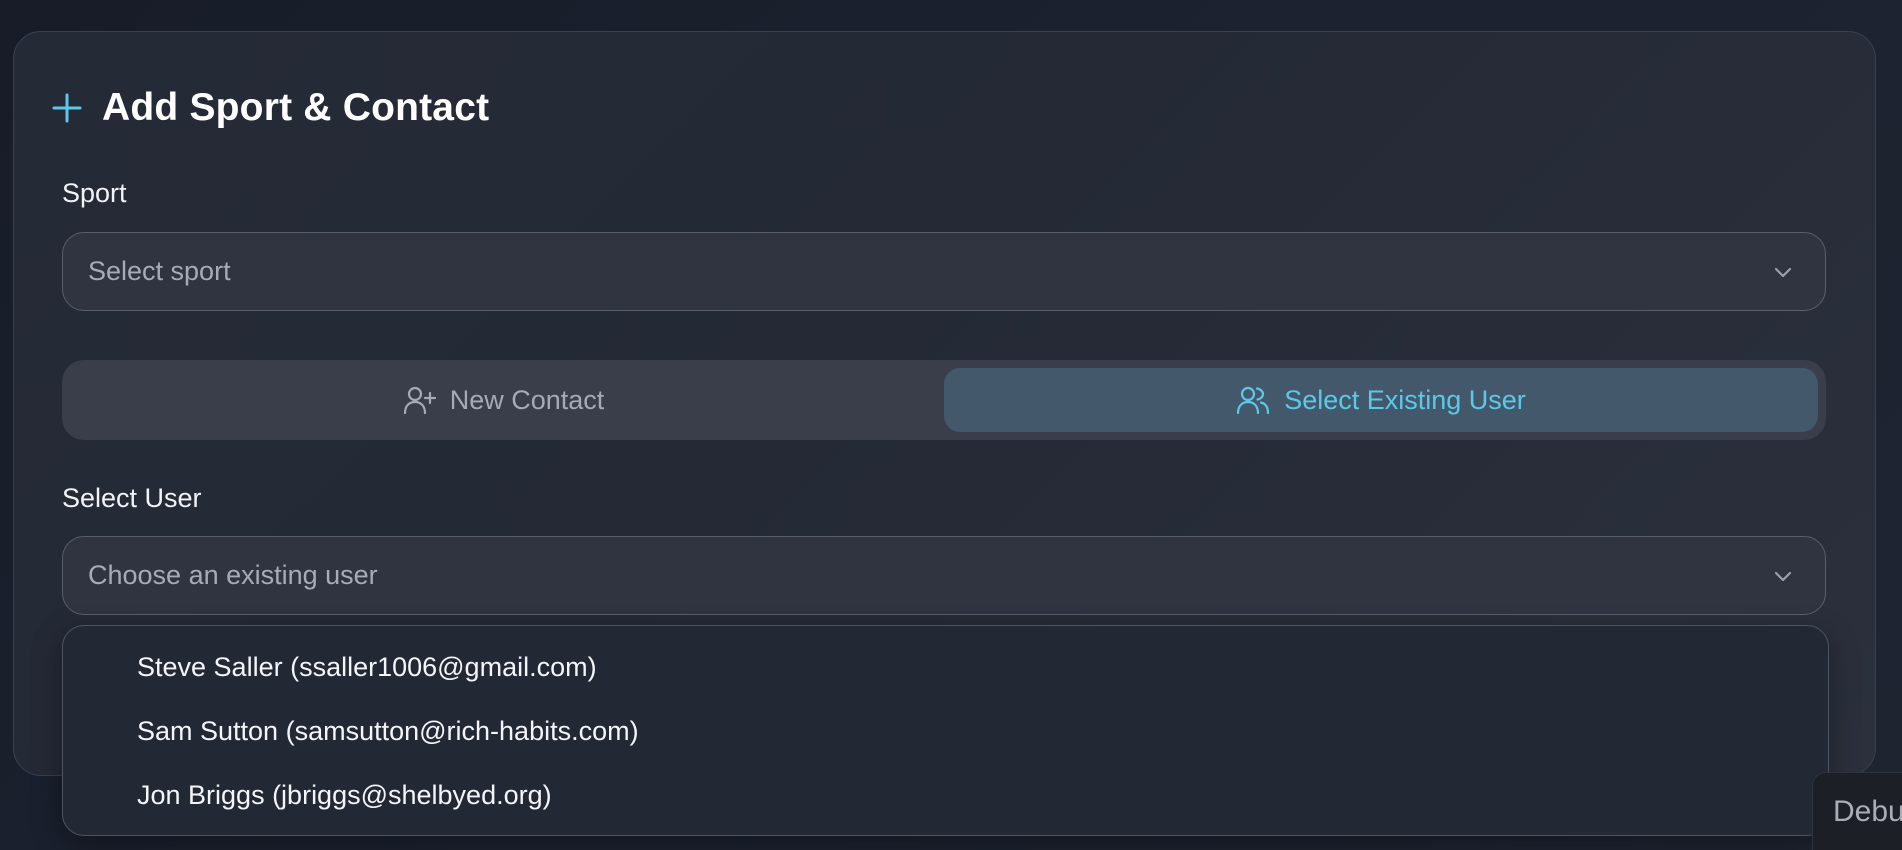 Image resolution: width=1902 pixels, height=850 pixels. What do you see at coordinates (132, 498) in the screenshot?
I see `select-user-label: Select User` at bounding box center [132, 498].